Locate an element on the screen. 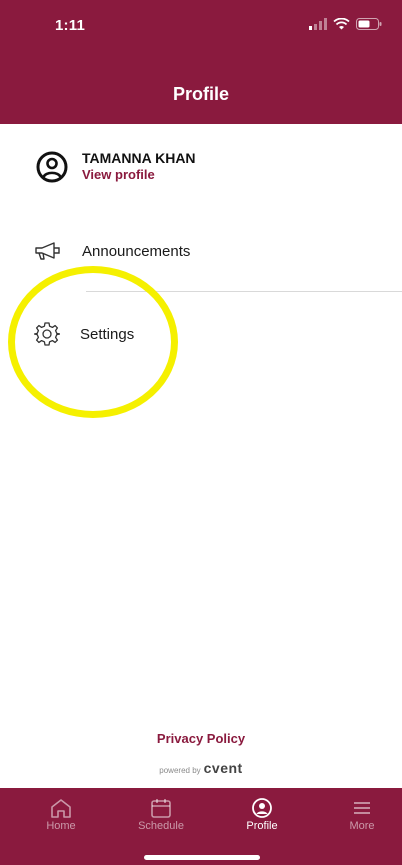  profile-text: TAMANNA KHAN View profile is located at coordinates (139, 166).